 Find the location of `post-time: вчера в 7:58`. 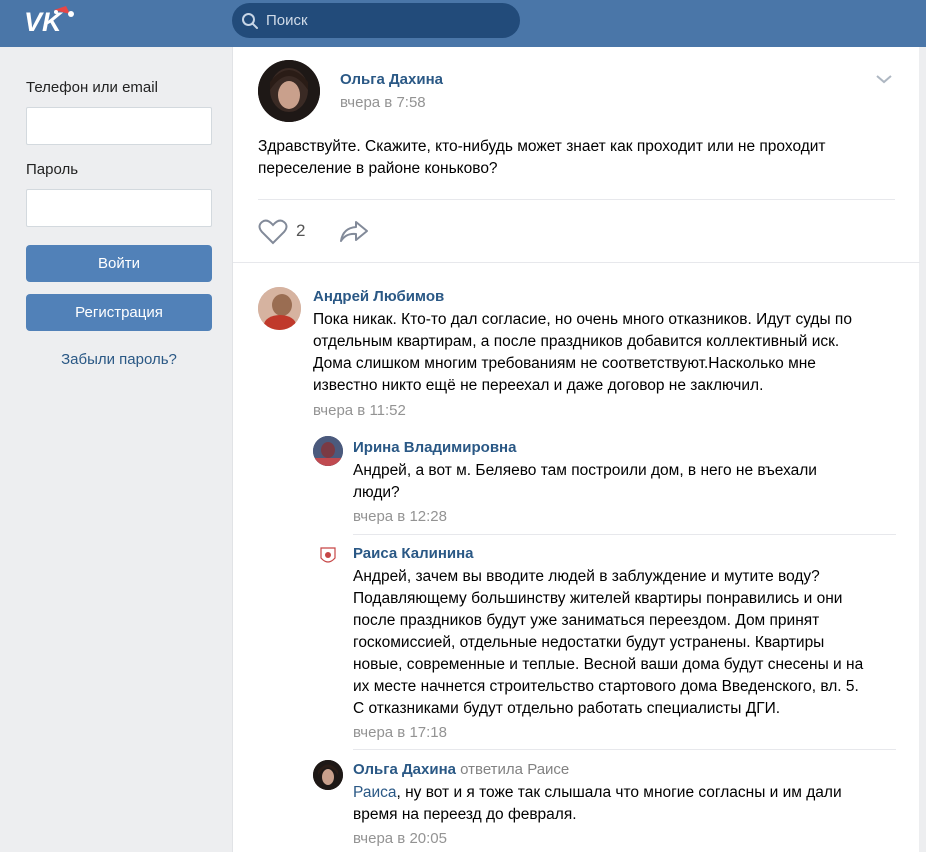

post-time: вчера в 7:58 is located at coordinates (383, 102).